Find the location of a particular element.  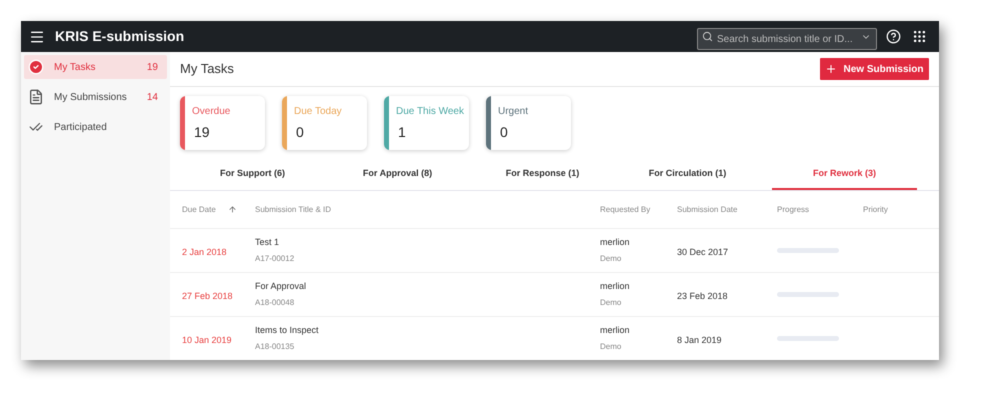

due-date: 2 Jan 2018 is located at coordinates (204, 251).